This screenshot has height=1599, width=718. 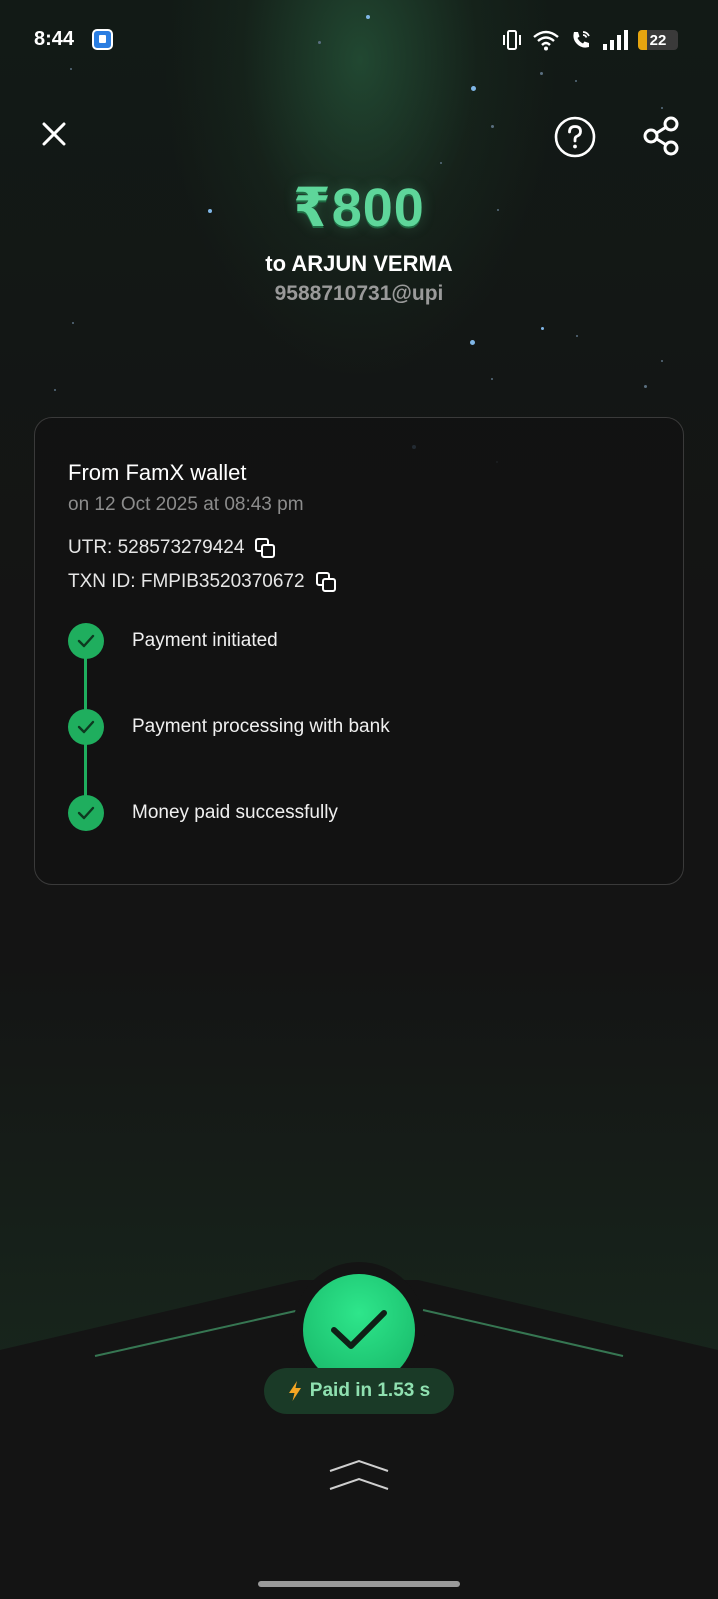 I want to click on timeline-step-label: Payment initiated, so click(x=205, y=640).